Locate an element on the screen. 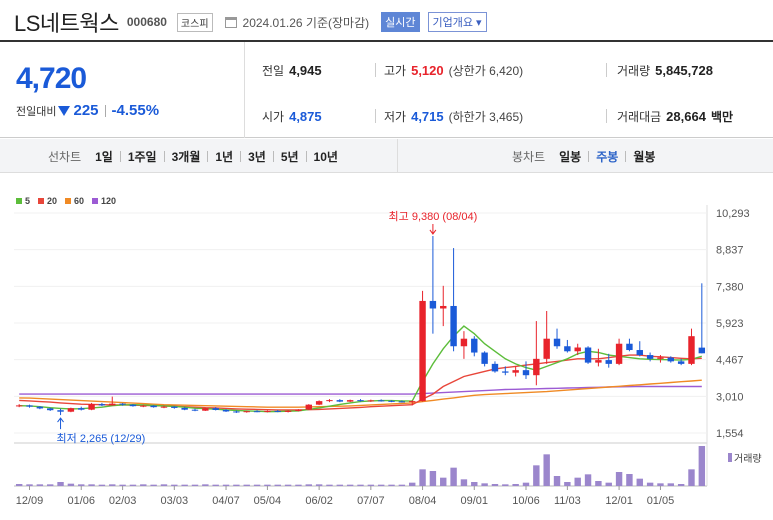 This screenshot has height=520, width=773. x-tick-label: 02/03 is located at coordinates (123, 501).